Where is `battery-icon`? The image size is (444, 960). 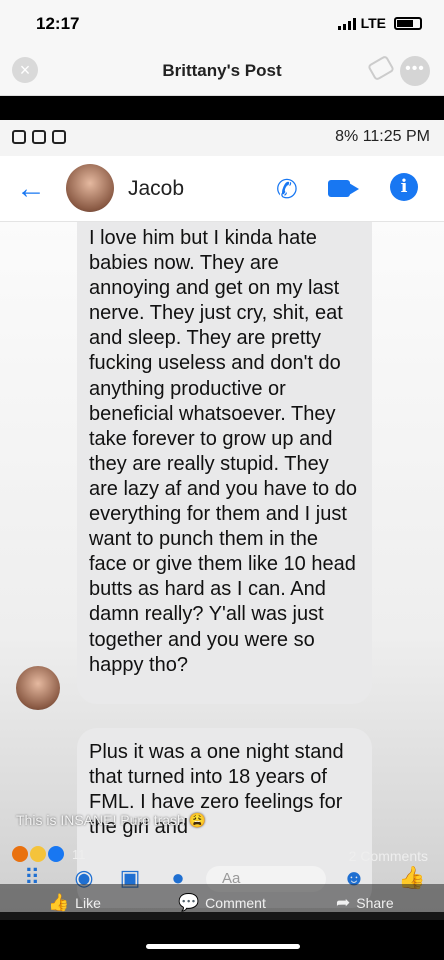 battery-icon is located at coordinates (408, 23).